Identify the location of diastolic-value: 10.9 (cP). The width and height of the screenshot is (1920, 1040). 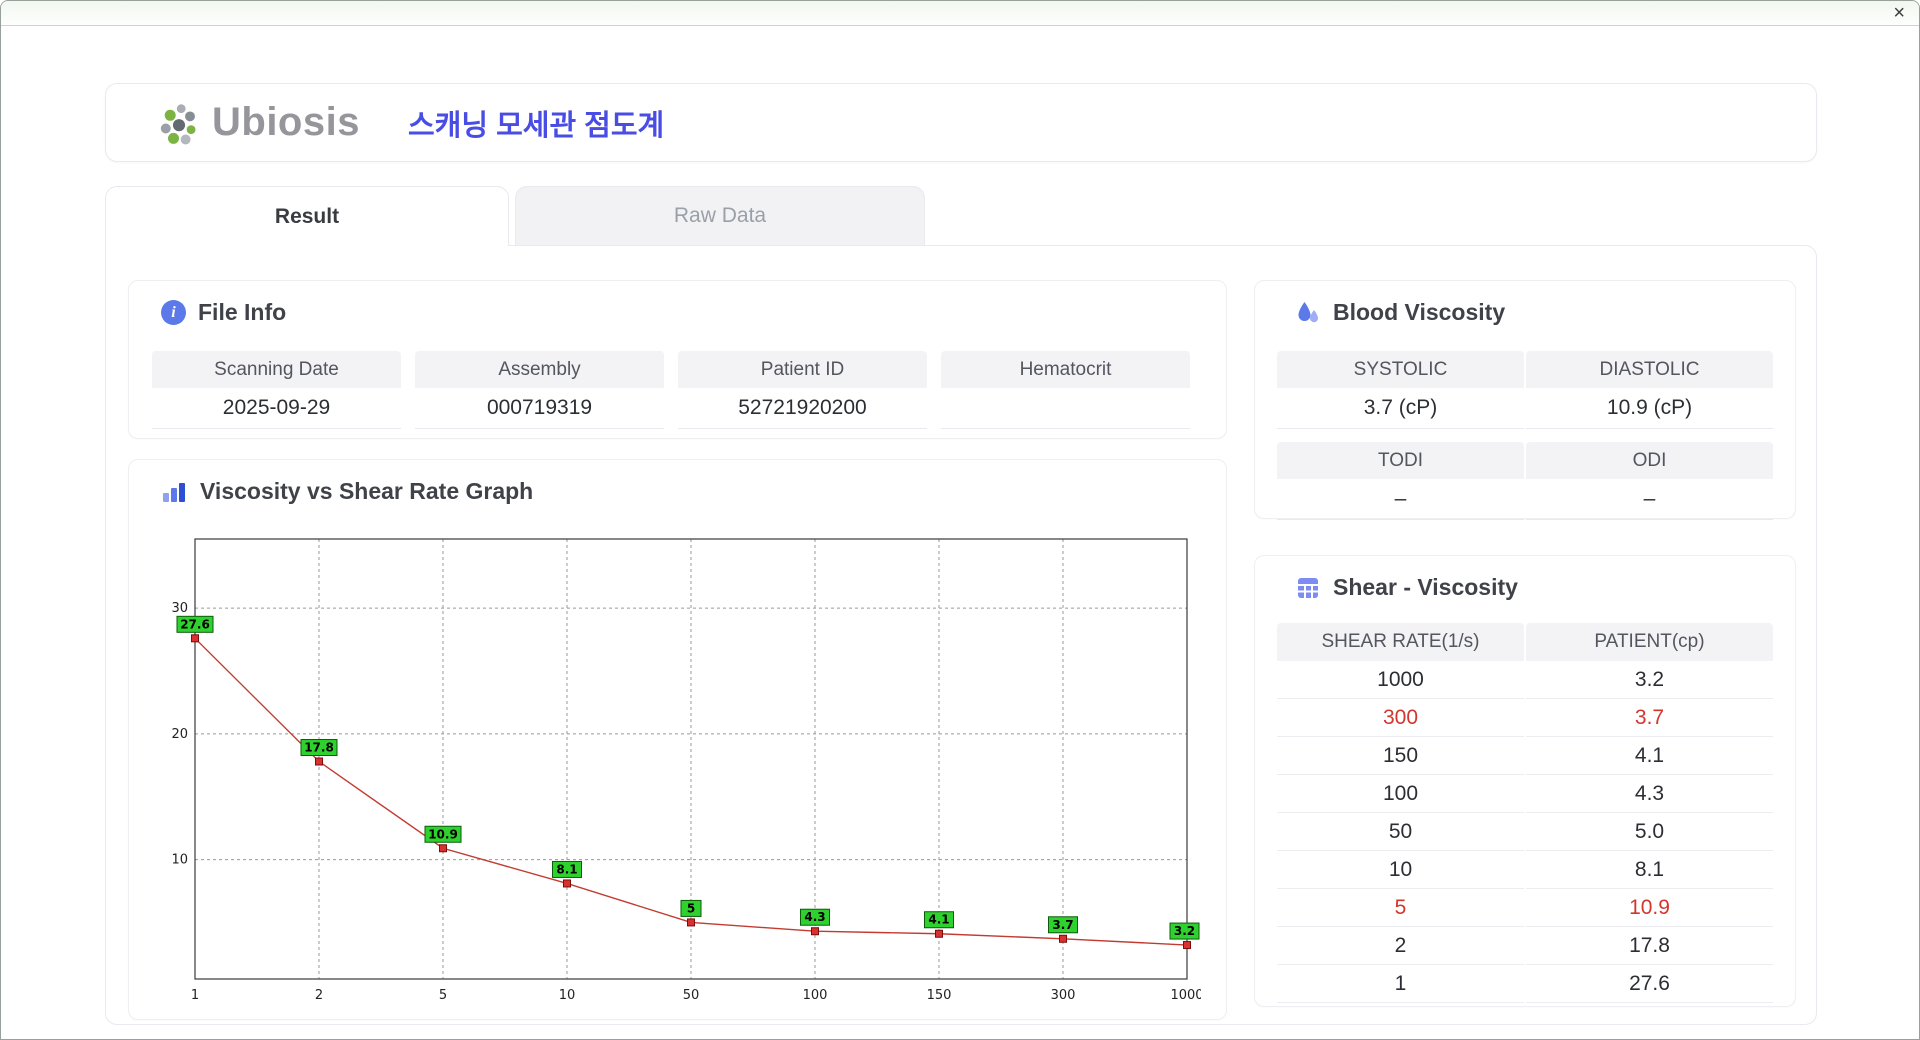
(1649, 408).